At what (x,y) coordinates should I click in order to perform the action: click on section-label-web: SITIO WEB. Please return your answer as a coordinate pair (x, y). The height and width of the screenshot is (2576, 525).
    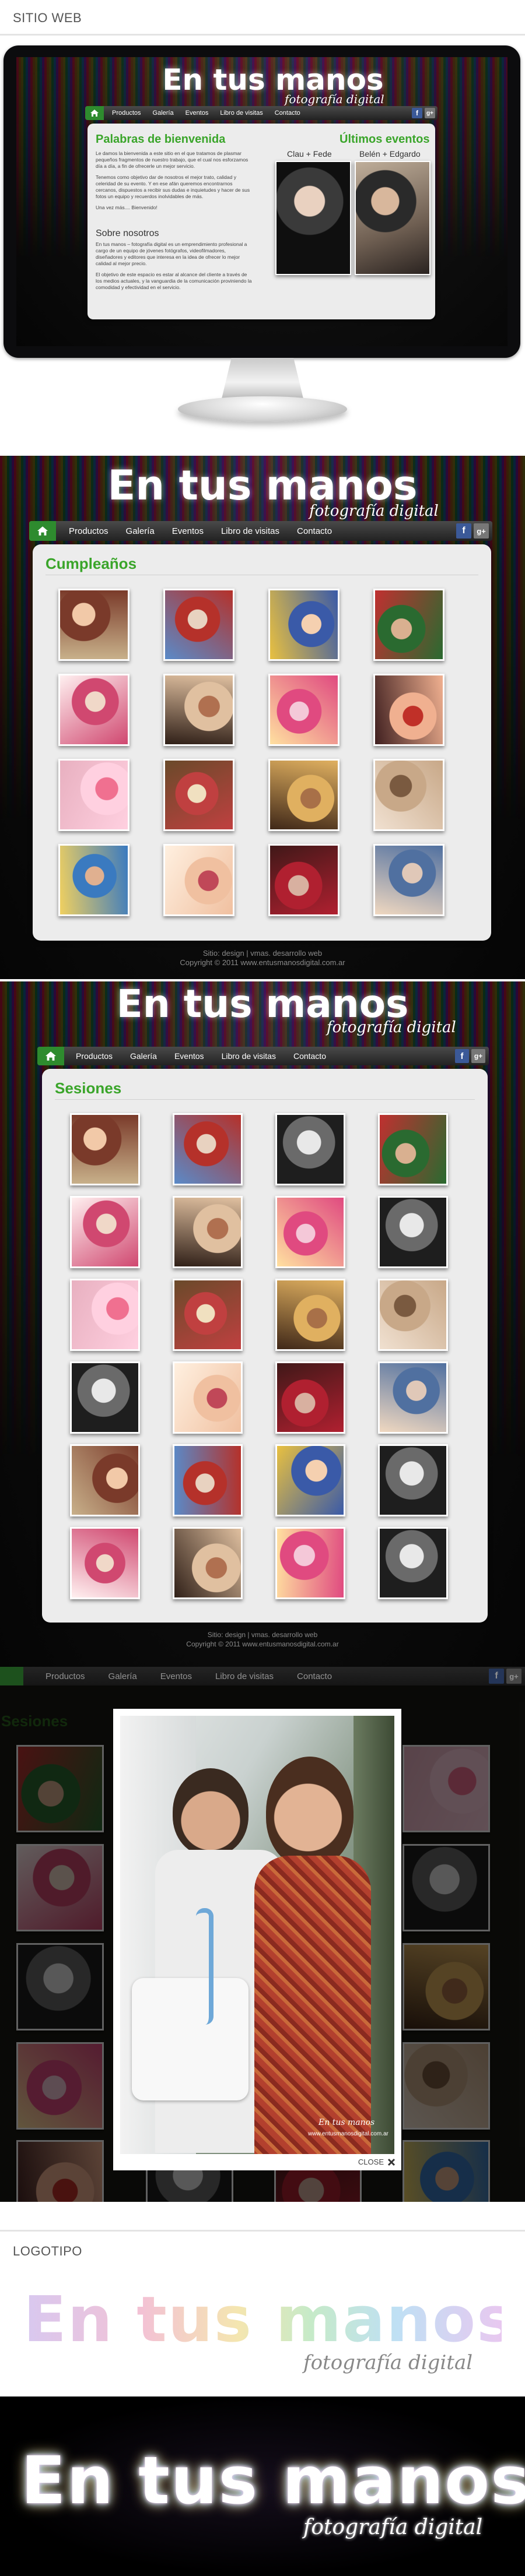
    Looking at the image, I should click on (48, 18).